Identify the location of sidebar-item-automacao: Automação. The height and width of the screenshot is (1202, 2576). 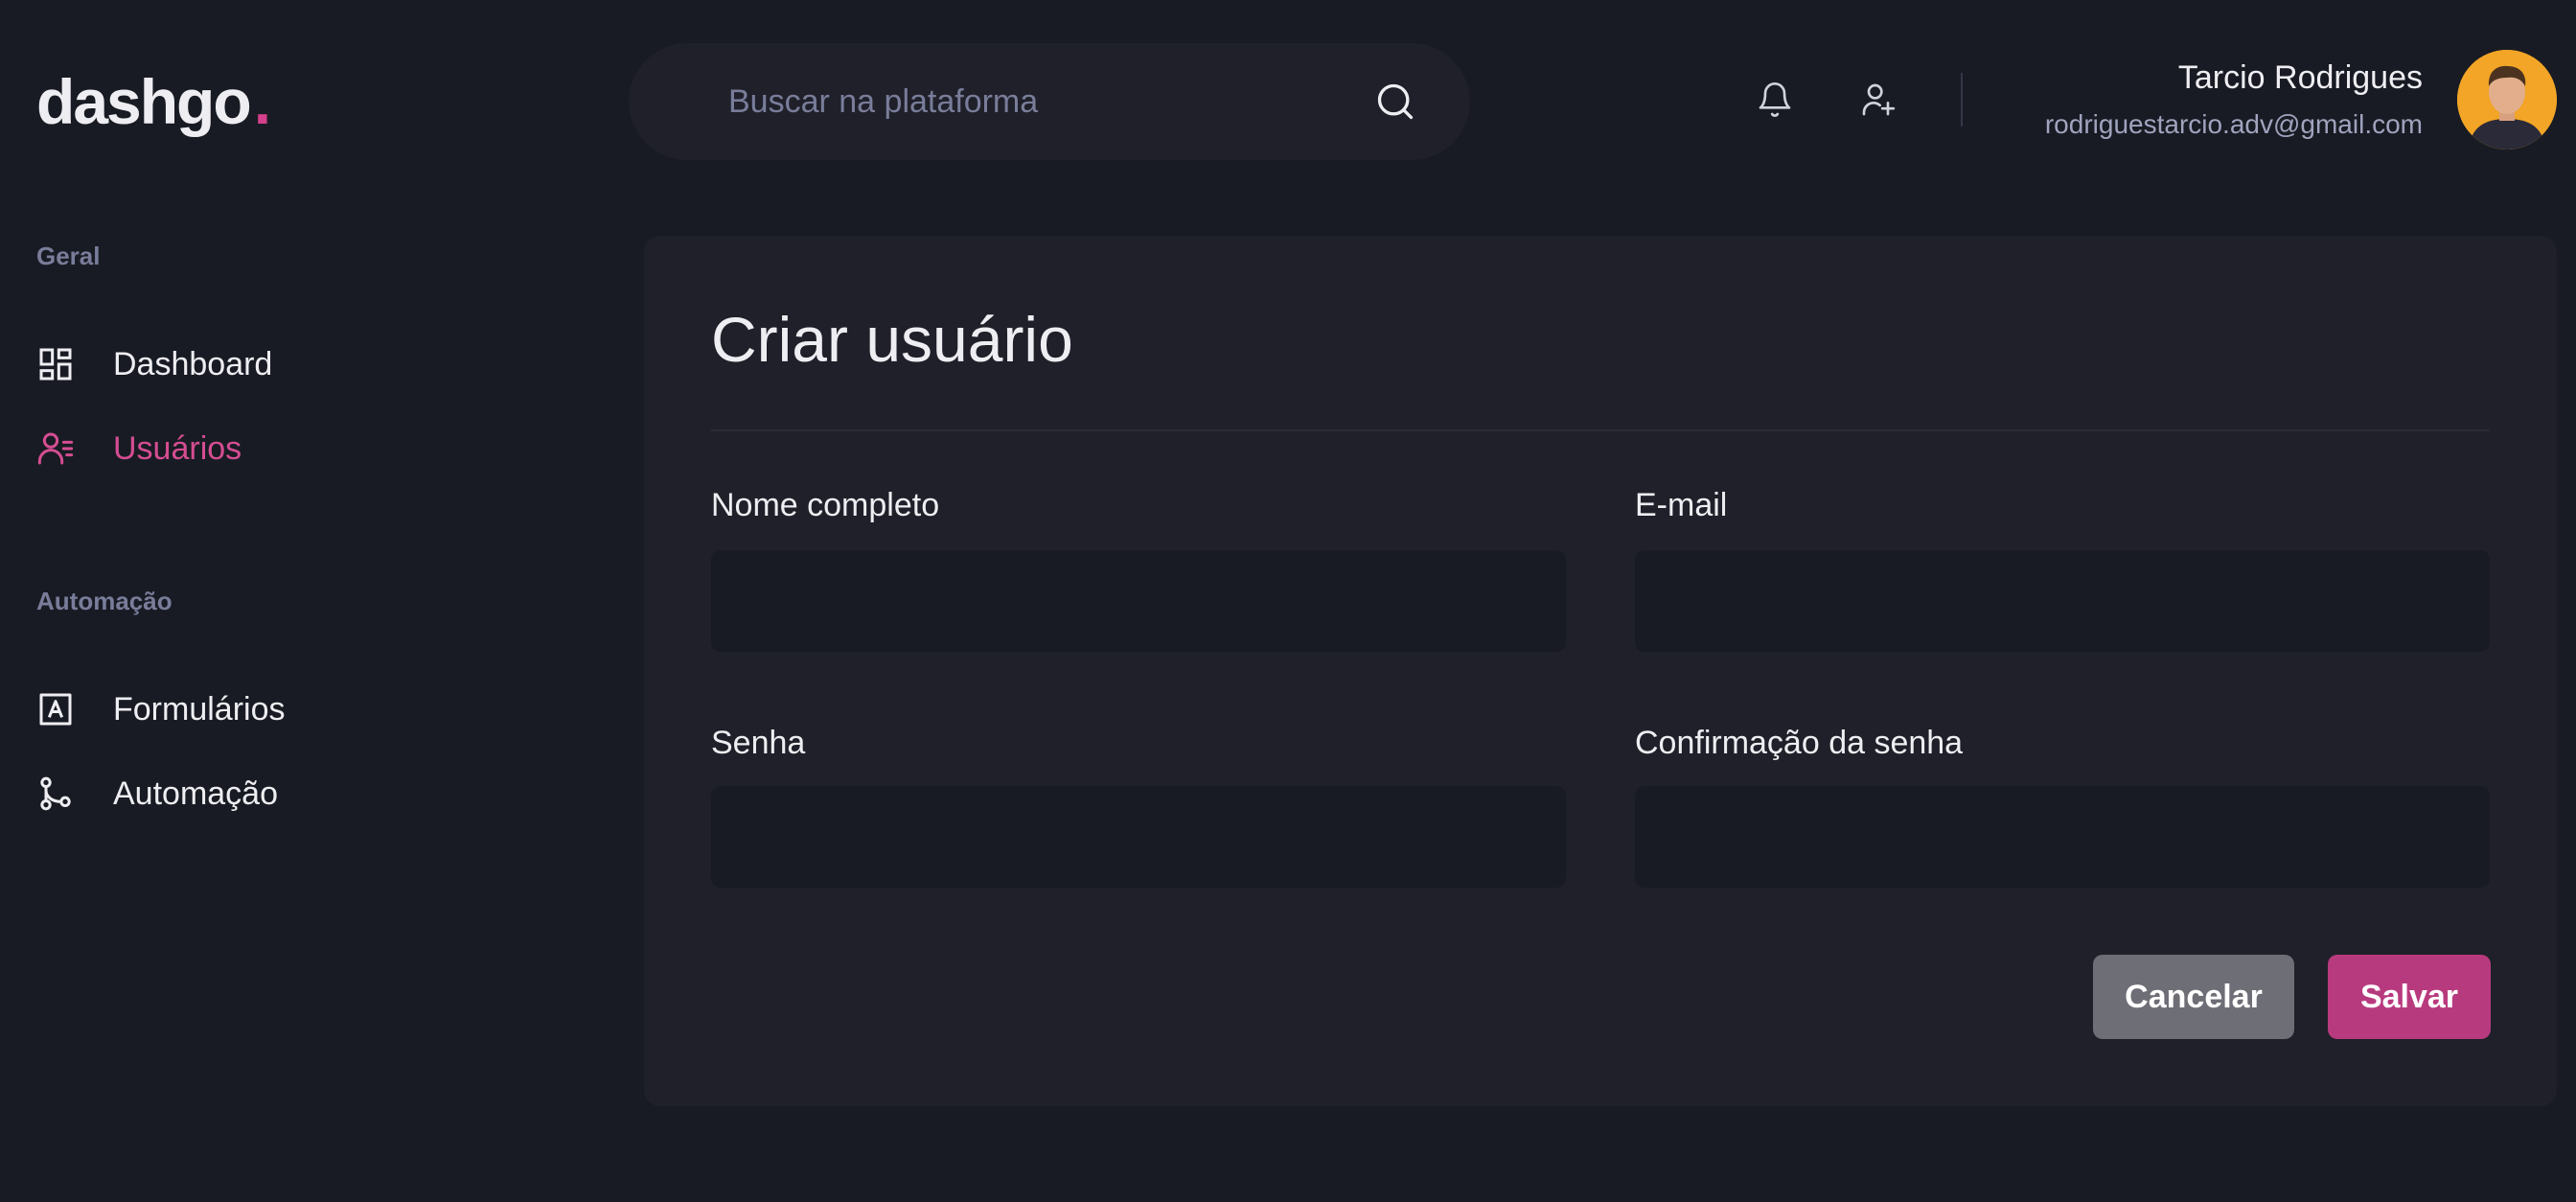
(157, 793).